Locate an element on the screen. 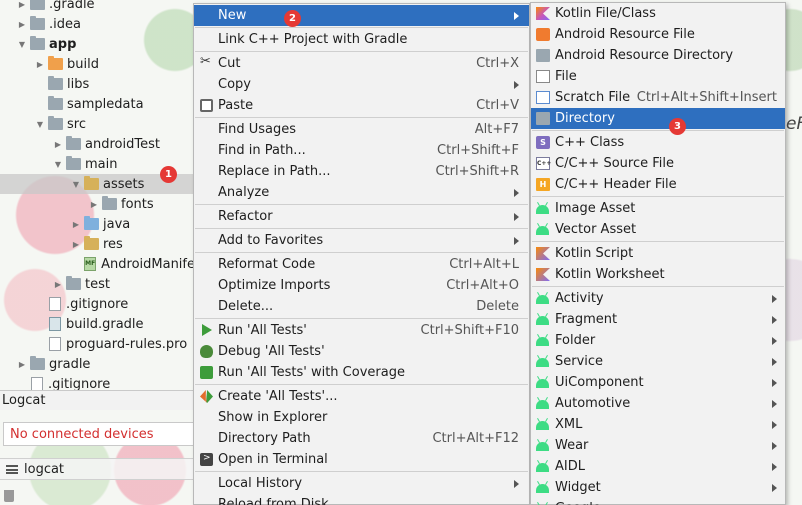 The height and width of the screenshot is (505, 802). submenu-item-android-resource-file: Android Resource File is located at coordinates (658, 34).